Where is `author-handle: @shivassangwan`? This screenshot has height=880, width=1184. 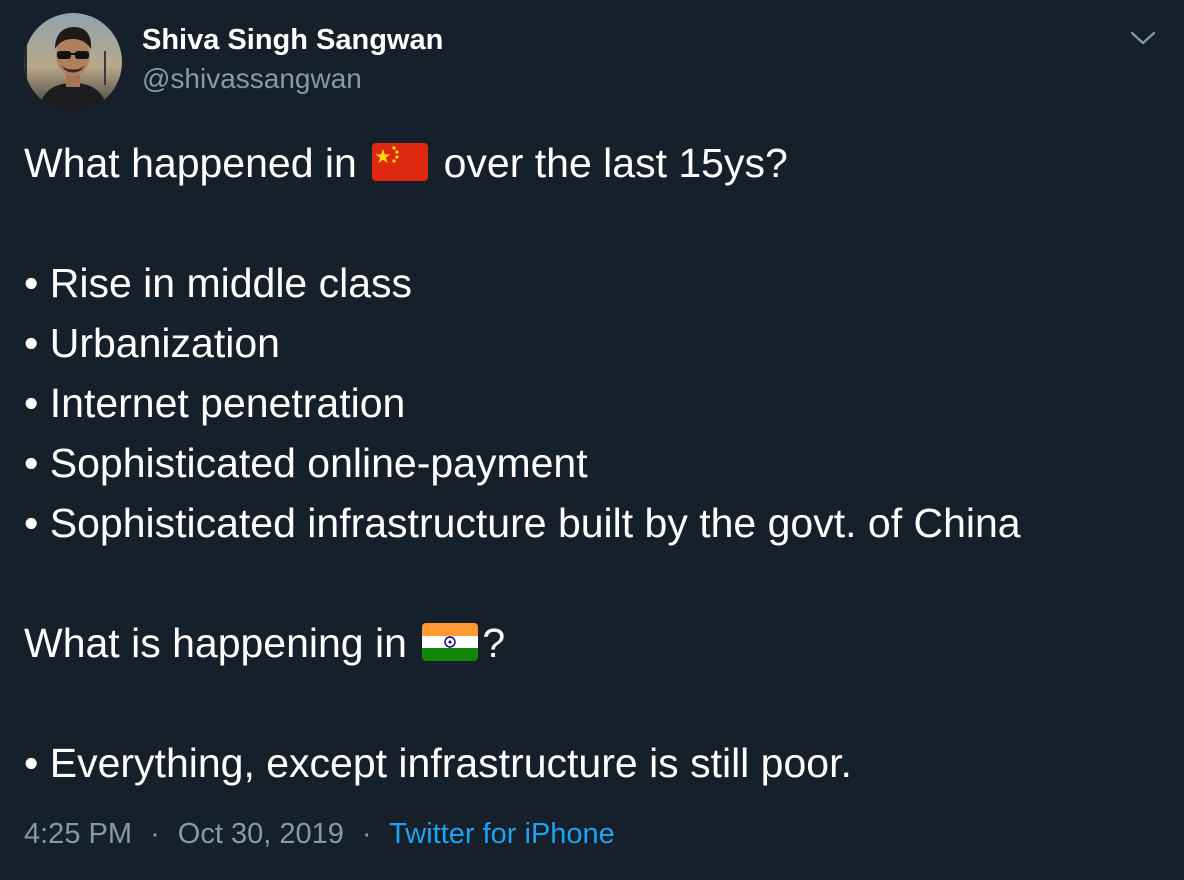 author-handle: @shivassangwan is located at coordinates (252, 79).